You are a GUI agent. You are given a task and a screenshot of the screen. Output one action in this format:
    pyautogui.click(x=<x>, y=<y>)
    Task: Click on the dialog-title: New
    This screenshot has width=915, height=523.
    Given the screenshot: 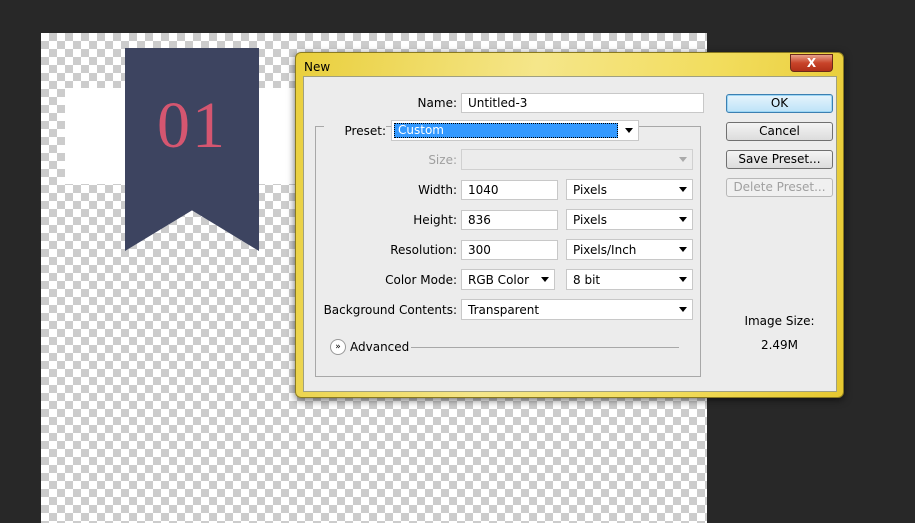 What is the action you would take?
    pyautogui.click(x=317, y=67)
    